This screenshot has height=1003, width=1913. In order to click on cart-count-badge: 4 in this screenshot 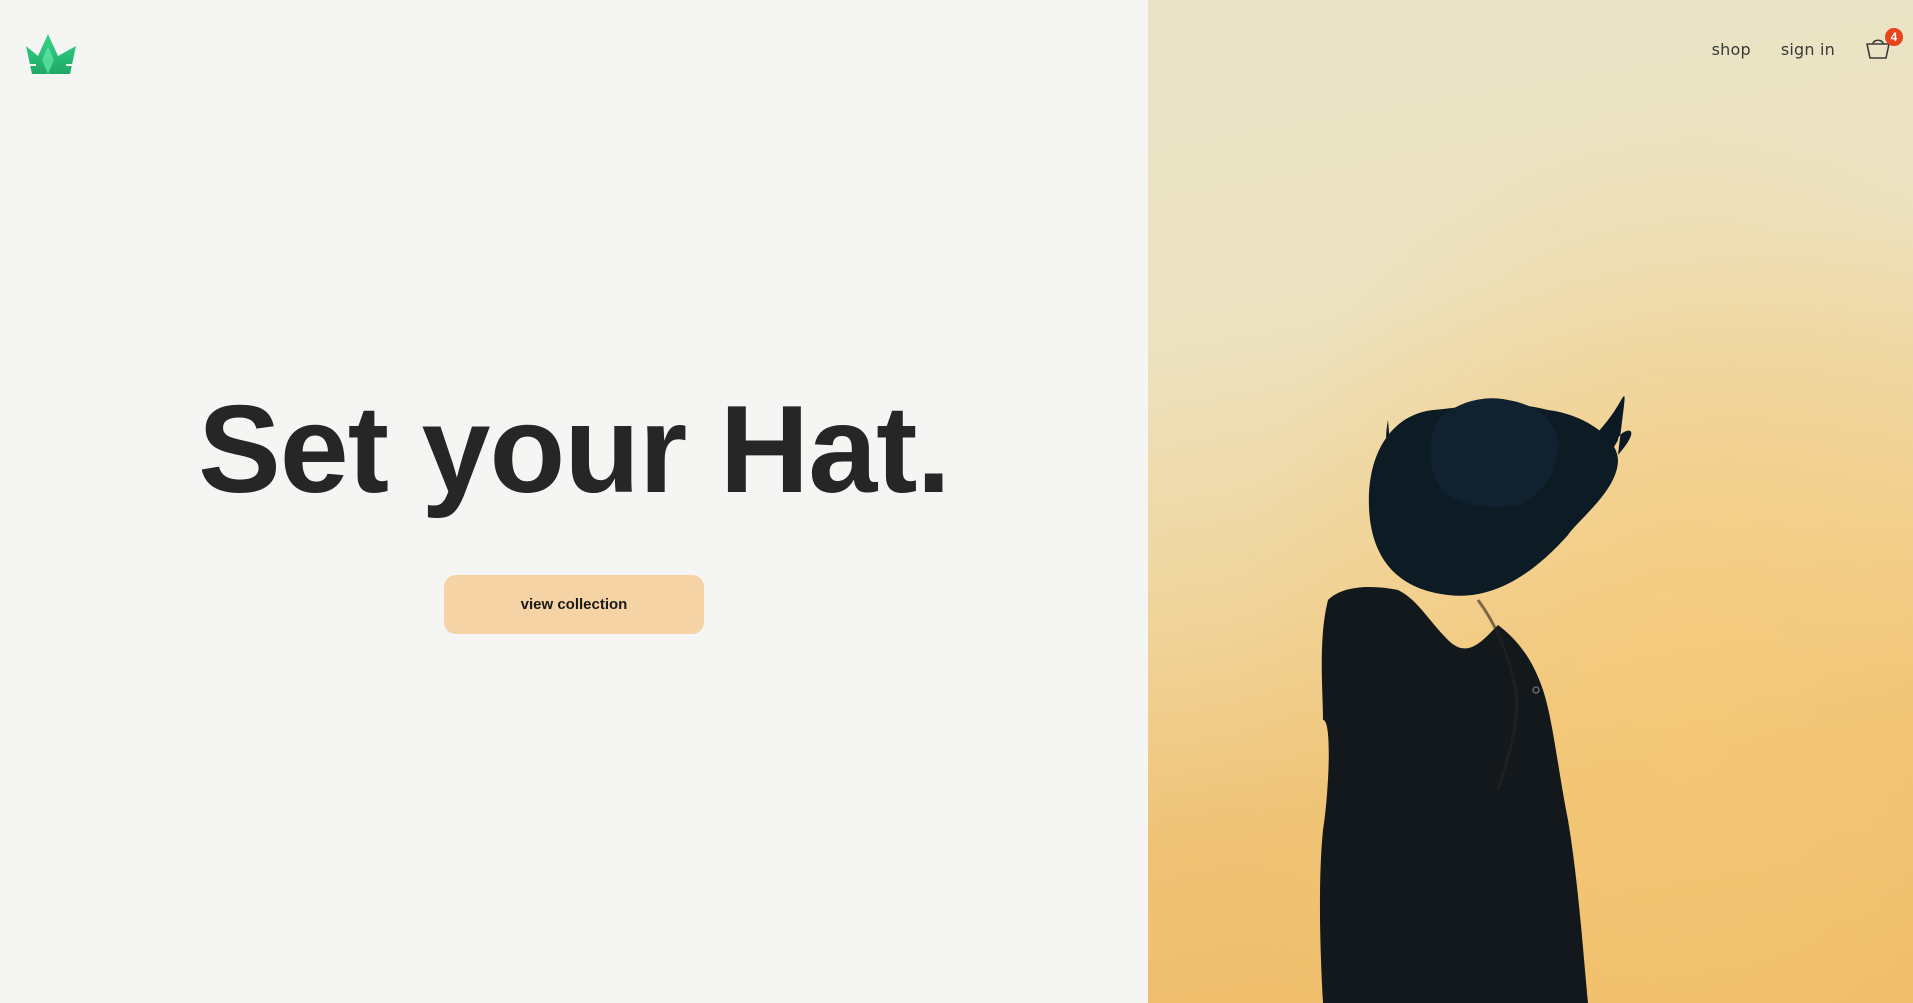, I will do `click(1894, 37)`.